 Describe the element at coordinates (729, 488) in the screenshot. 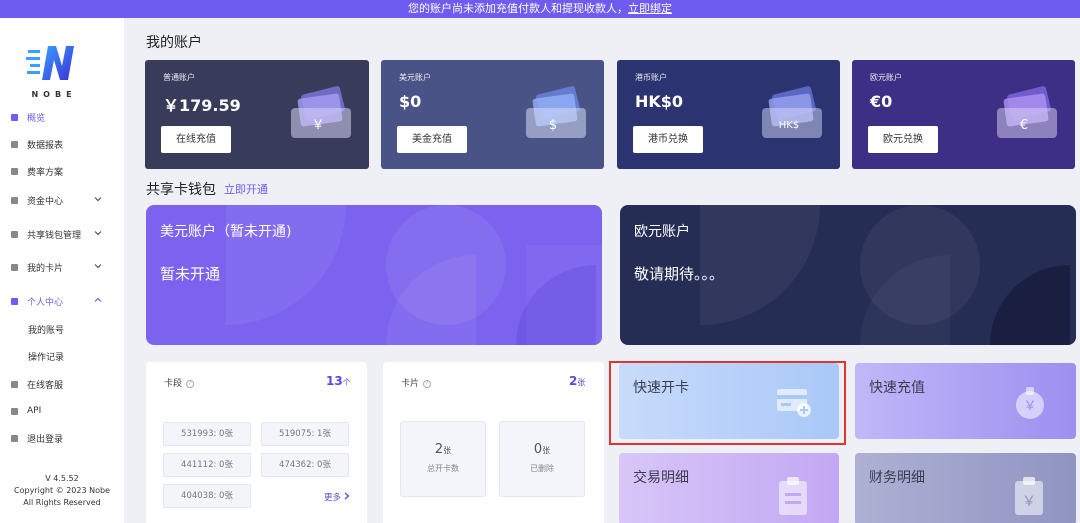

I see `transaction-details-button: 交易明细` at that location.